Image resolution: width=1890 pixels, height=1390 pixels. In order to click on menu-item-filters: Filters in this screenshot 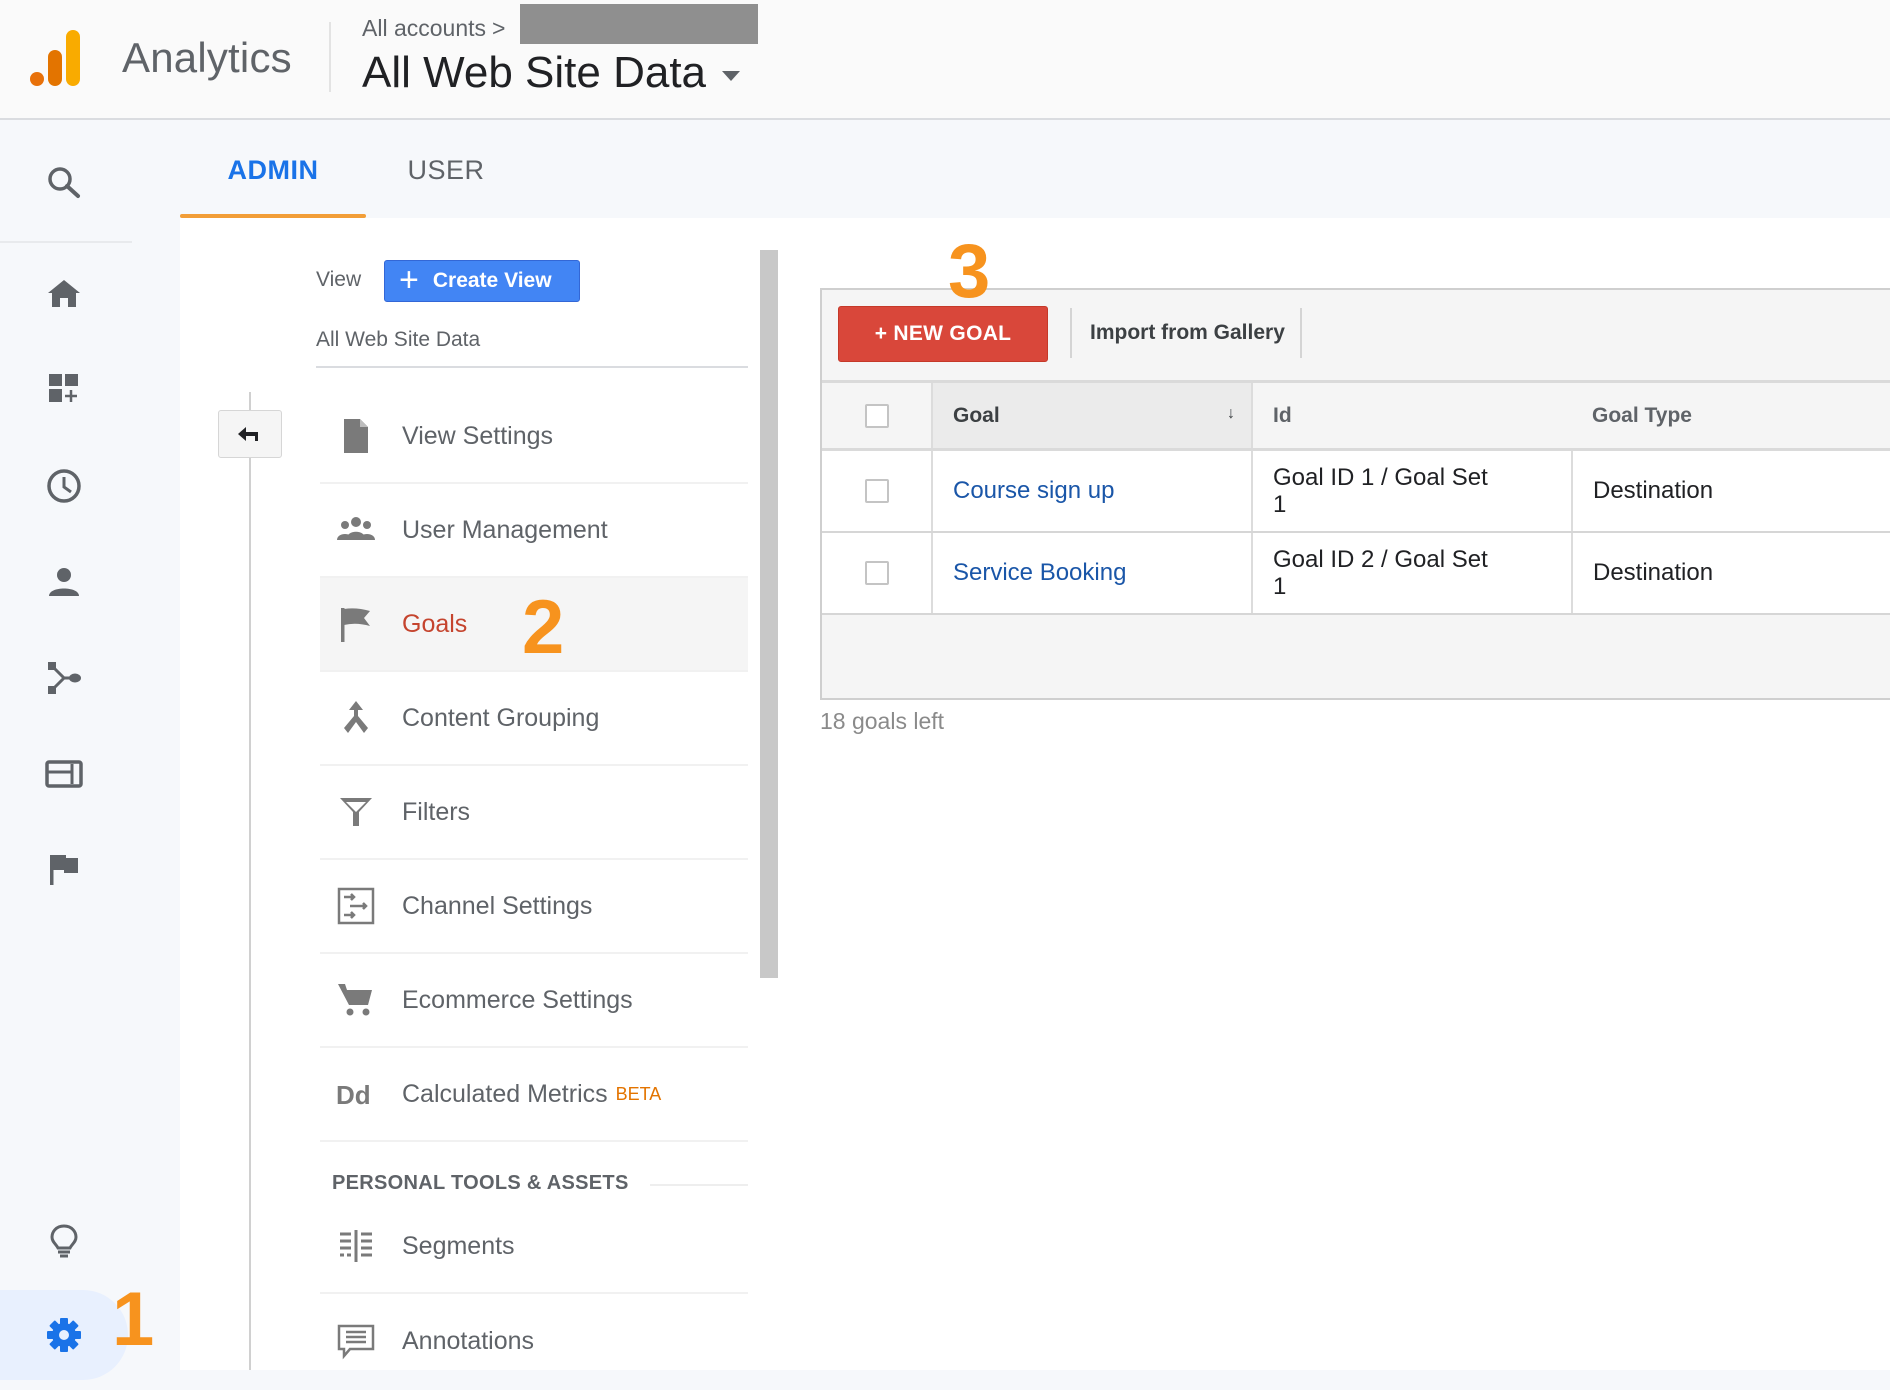, I will do `click(534, 813)`.